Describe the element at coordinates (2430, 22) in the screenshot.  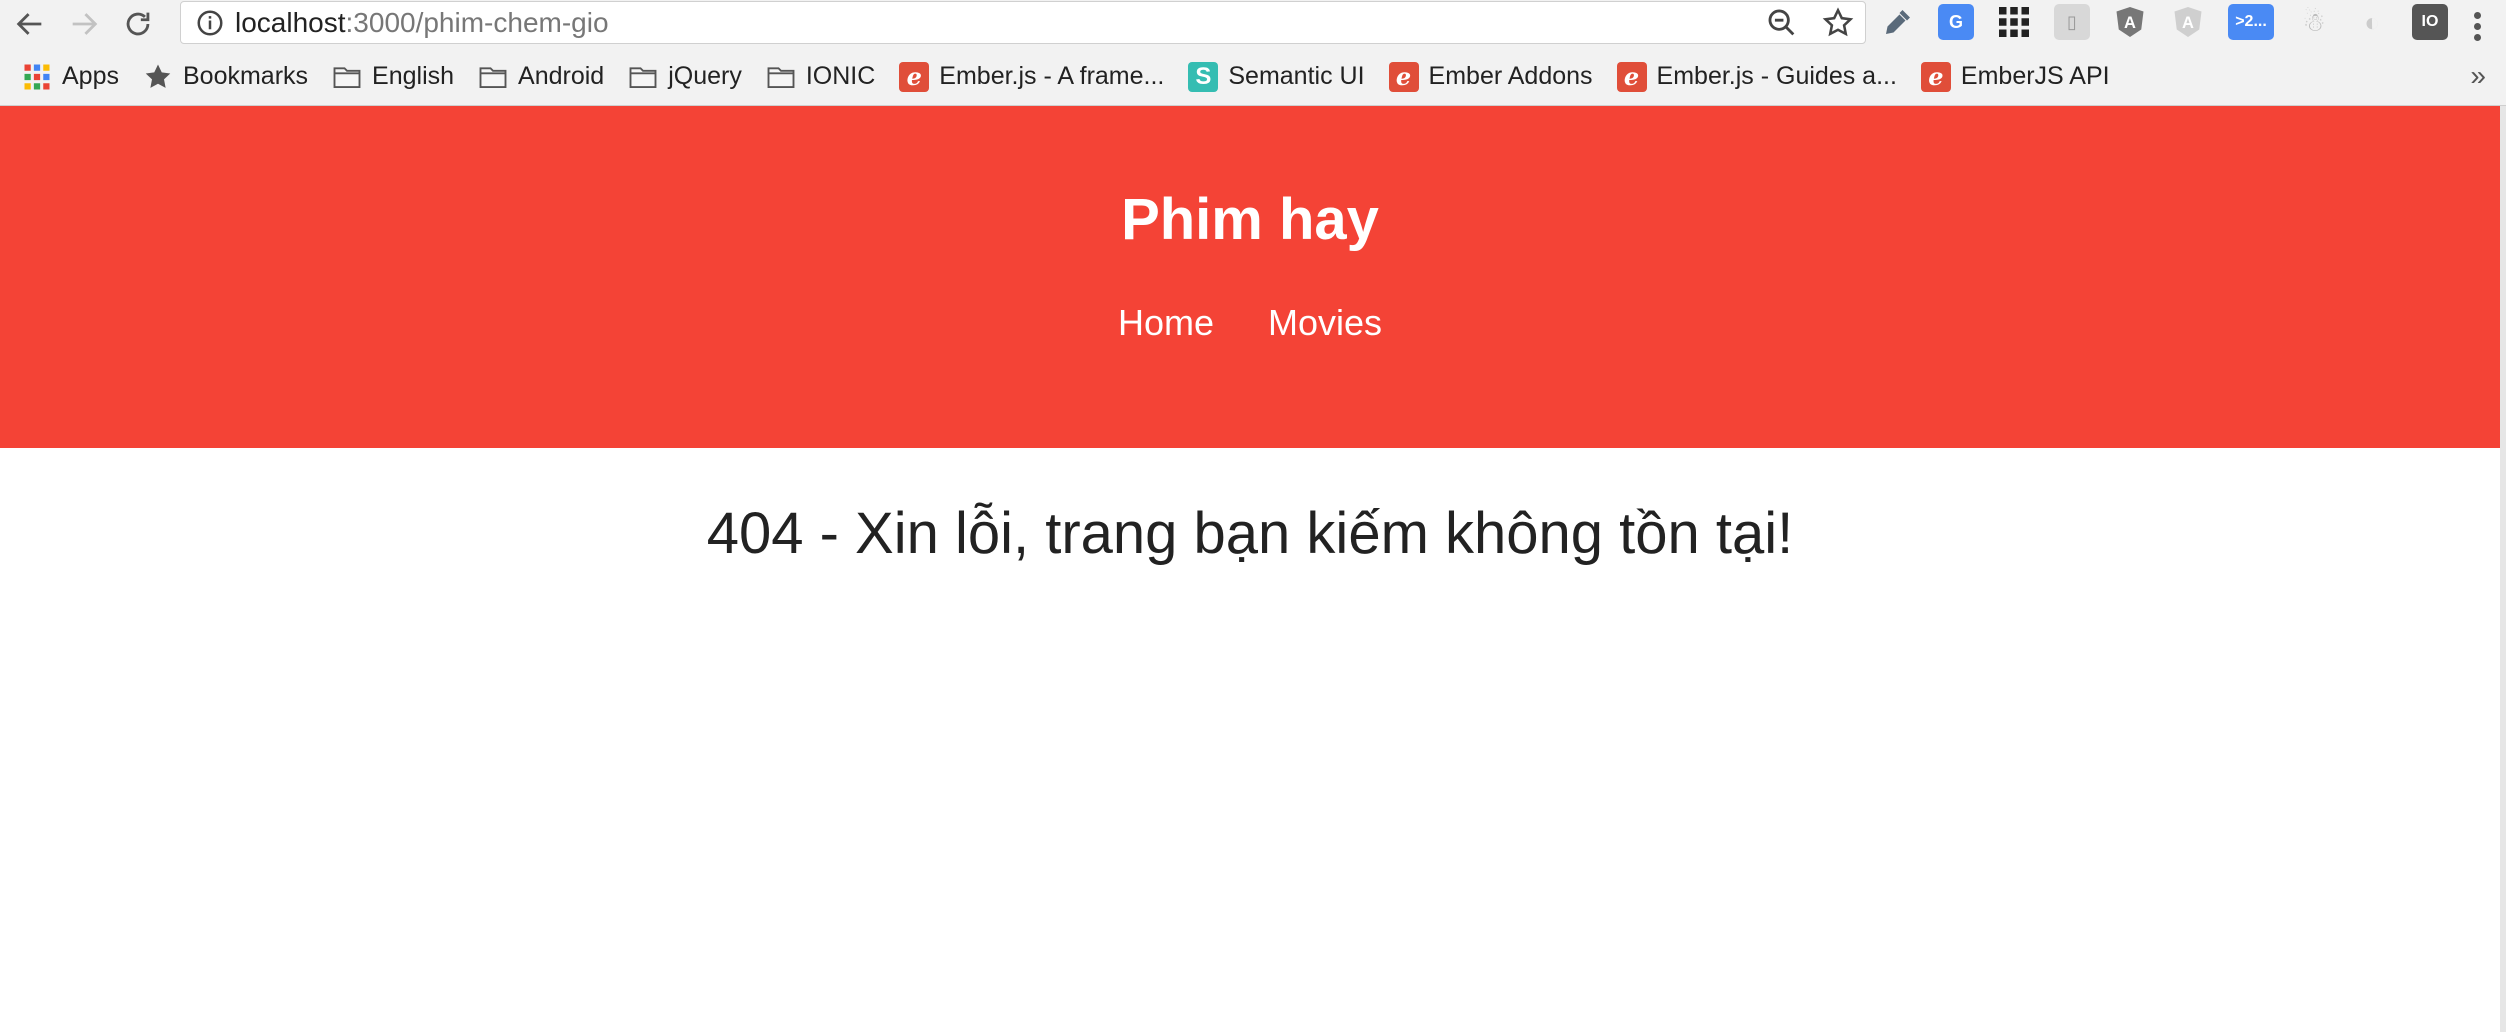
I see `camera-extension-icon: IO` at that location.